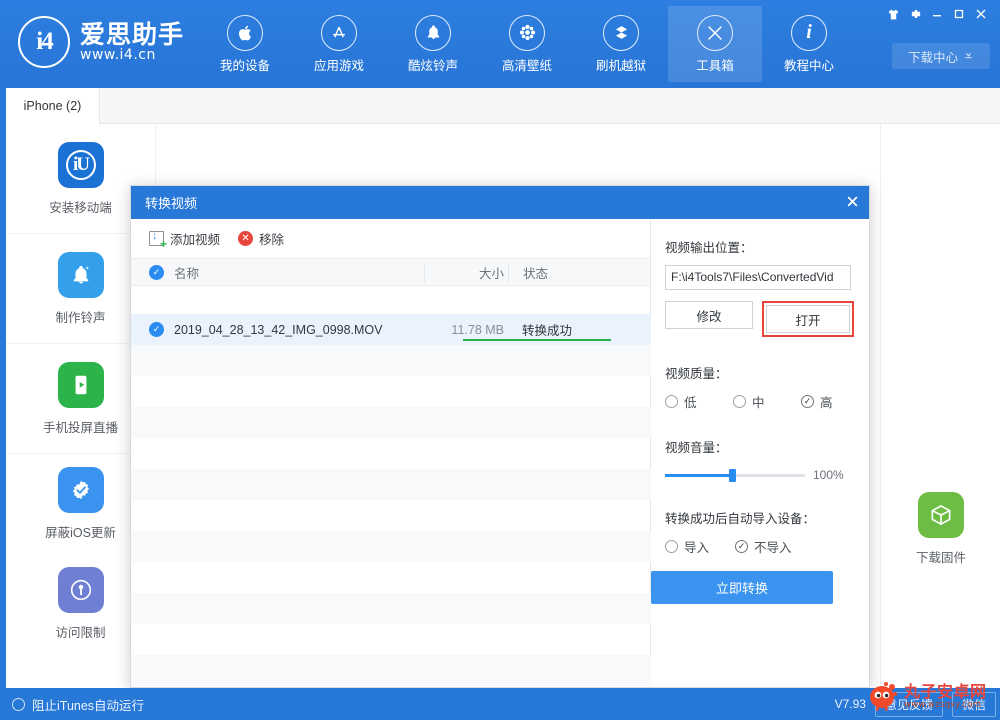 Image resolution: width=1000 pixels, height=720 pixels. I want to click on open-folder-button: 打开, so click(808, 319).